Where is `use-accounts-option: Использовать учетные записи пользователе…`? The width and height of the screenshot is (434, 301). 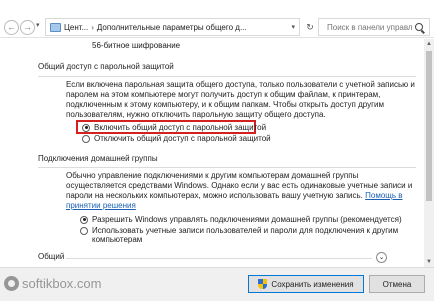 use-accounts-option: Использовать учетные записи пользователе… is located at coordinates (239, 230).